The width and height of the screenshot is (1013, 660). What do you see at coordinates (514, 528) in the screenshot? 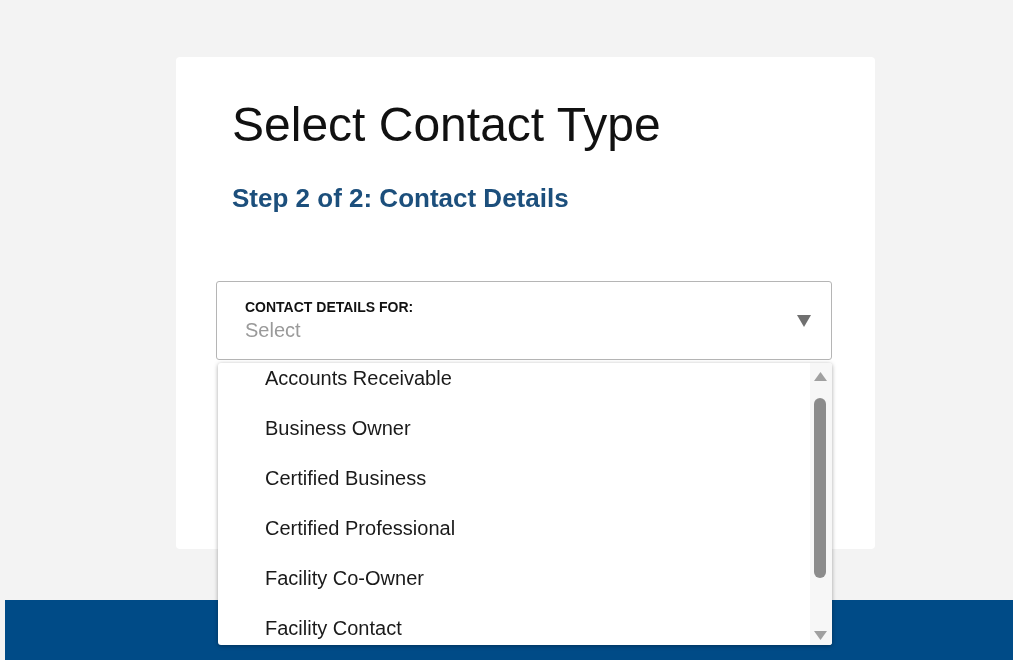
I see `option-item: Certified Professional` at bounding box center [514, 528].